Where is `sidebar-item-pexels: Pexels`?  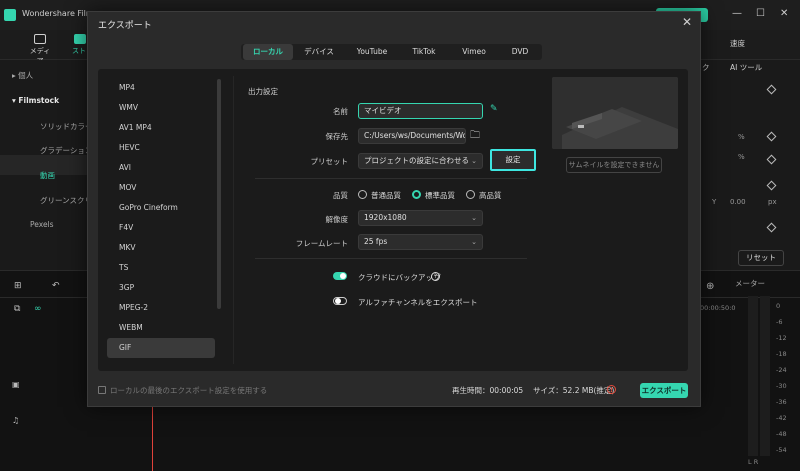
sidebar-item-pexels: Pexels is located at coordinates (42, 224).